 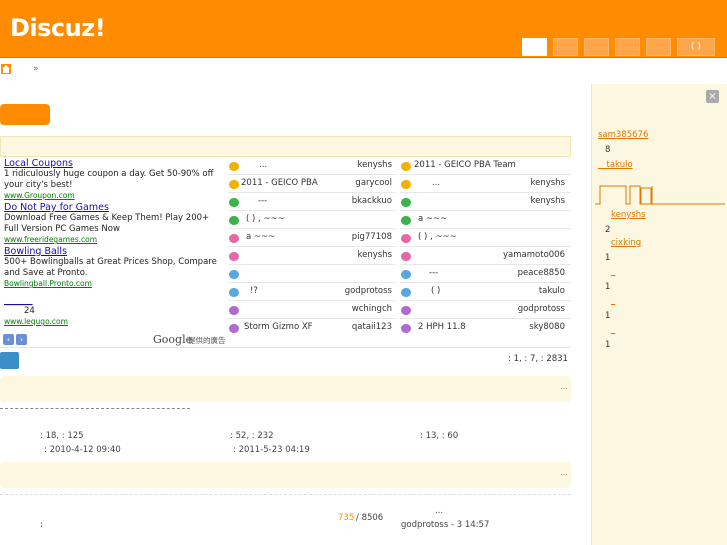 What do you see at coordinates (372, 309) in the screenshot?
I see `thread-author: wchingch` at bounding box center [372, 309].